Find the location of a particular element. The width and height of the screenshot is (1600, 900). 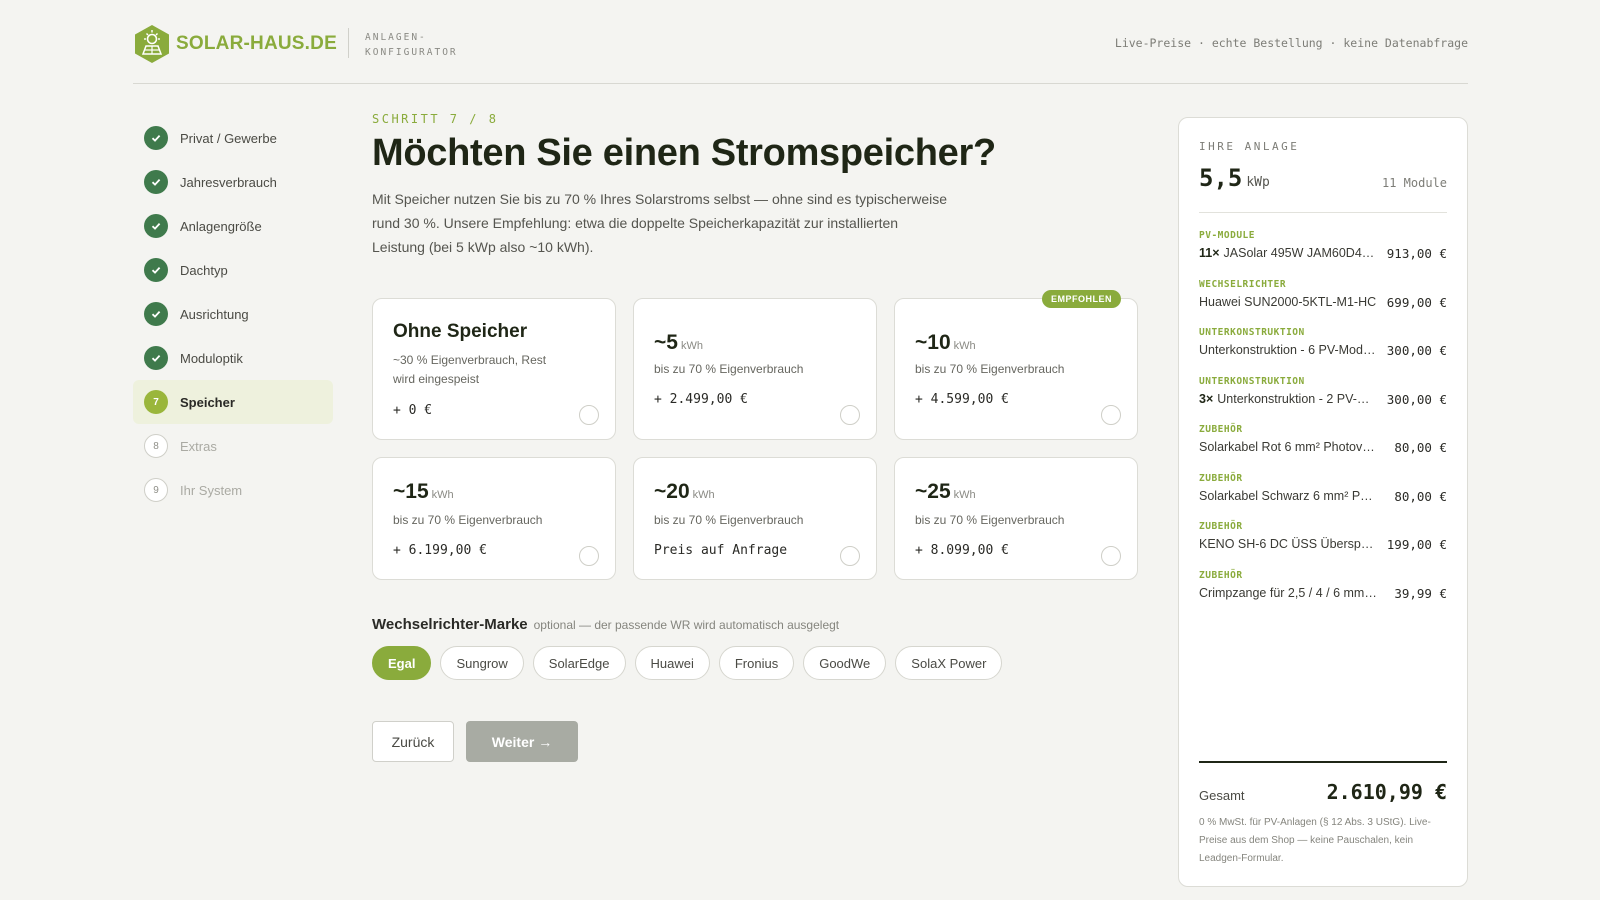

step-label: Privat / Gewerbe is located at coordinates (228, 138).